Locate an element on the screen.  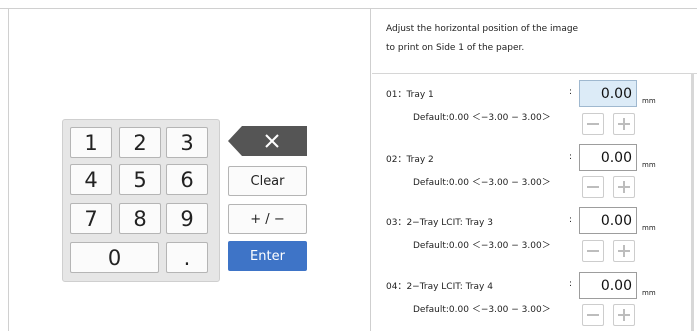
tray-2-increment-button is located at coordinates (624, 187).